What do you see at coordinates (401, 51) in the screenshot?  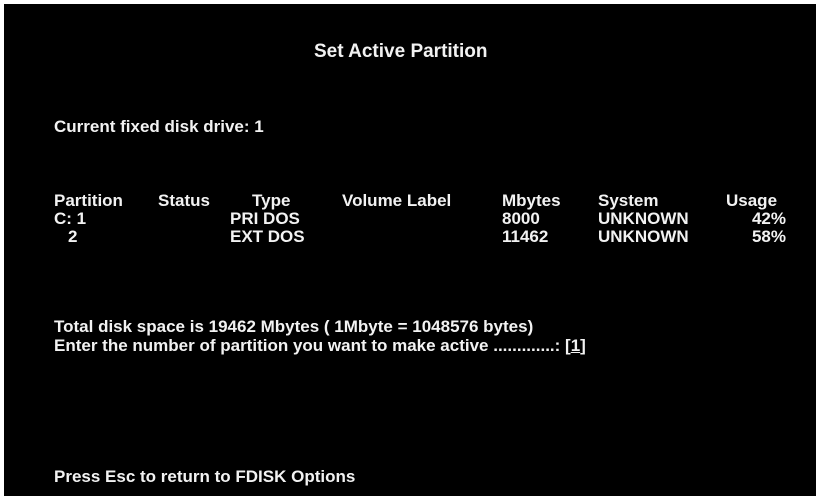 I see `screen-title: Set Active Partition` at bounding box center [401, 51].